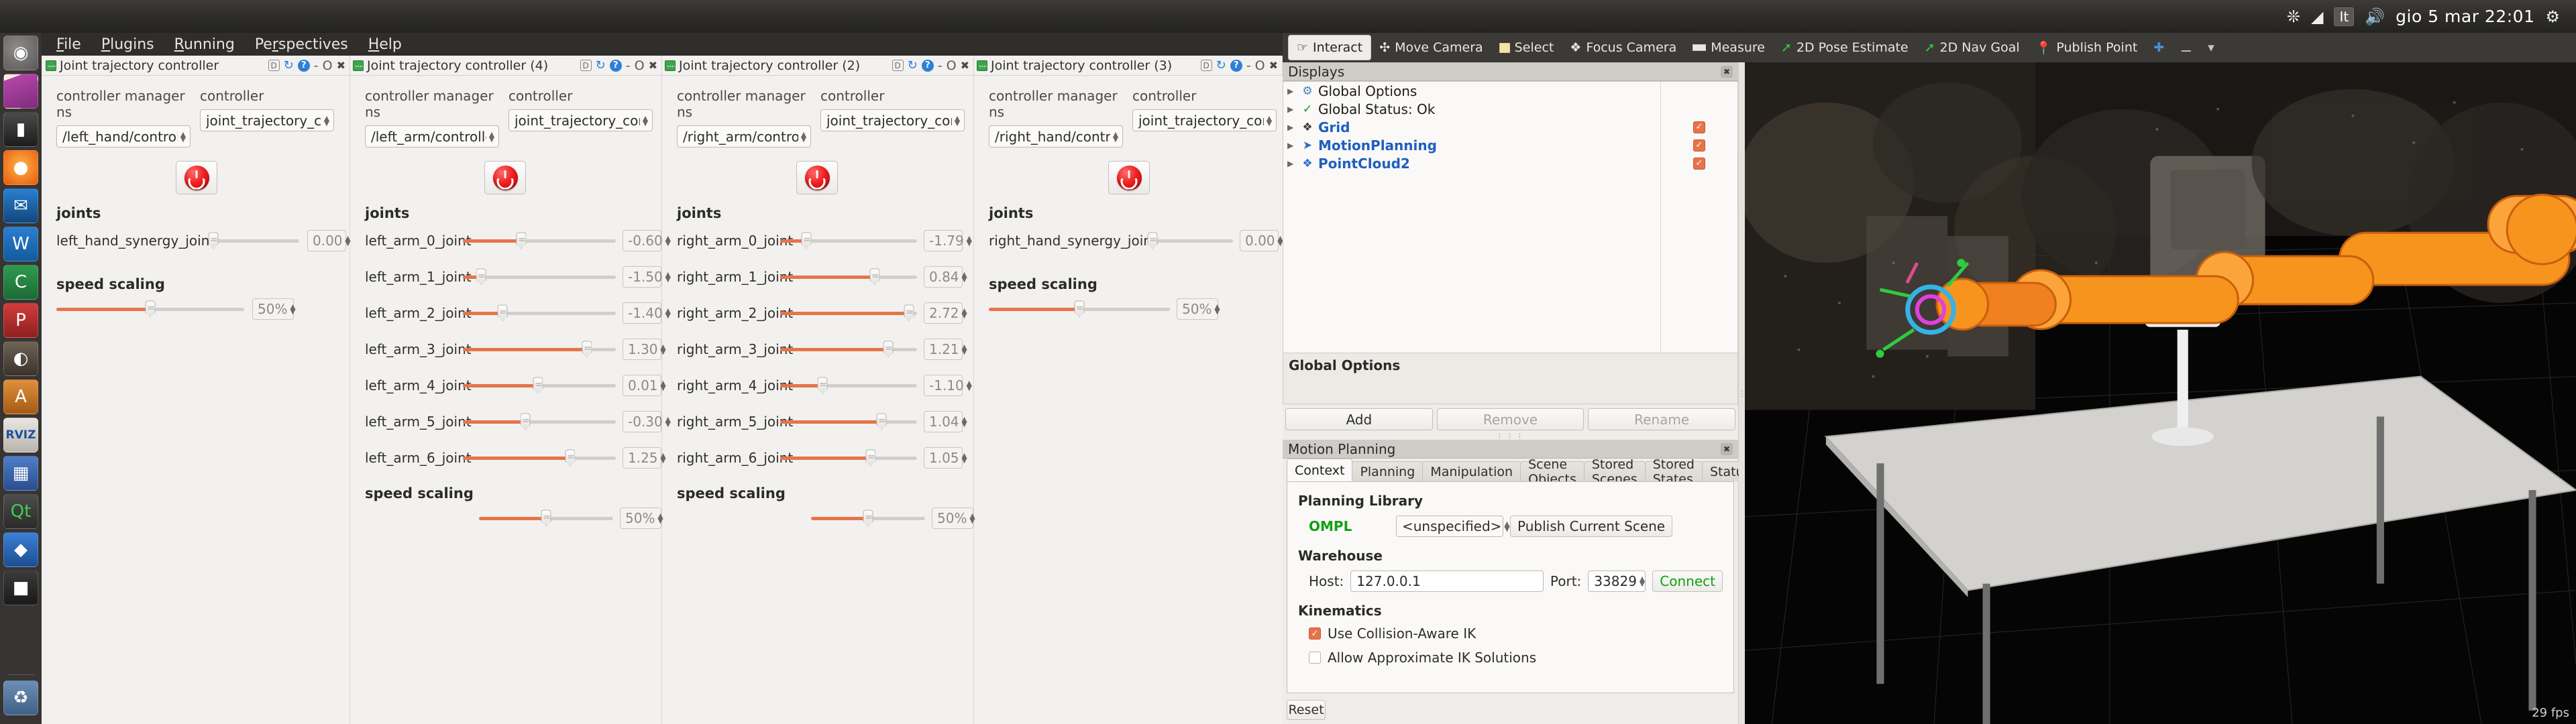 Image resolution: width=2576 pixels, height=724 pixels. Describe the element at coordinates (1431, 47) in the screenshot. I see `tool-move-camera: ✣ Move Camera` at that location.